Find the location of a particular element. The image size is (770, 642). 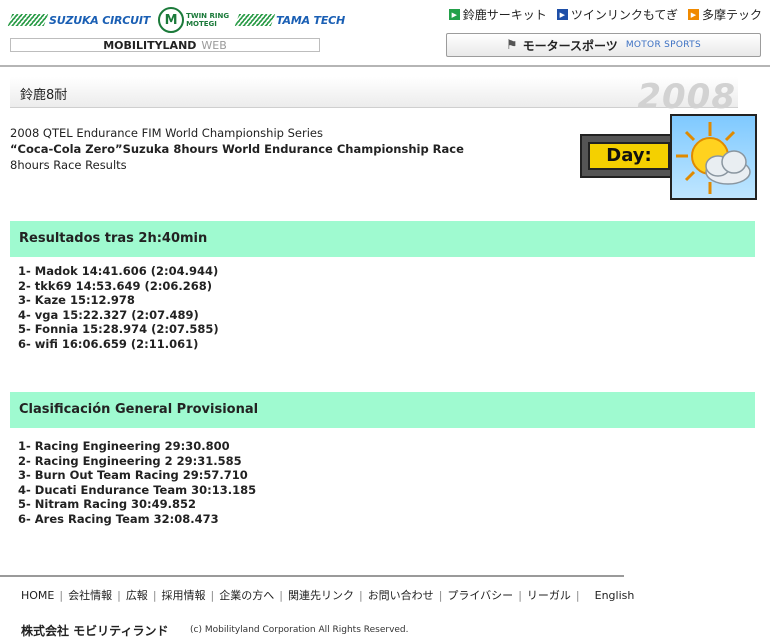

link-label: 多摩テック is located at coordinates (731, 15).